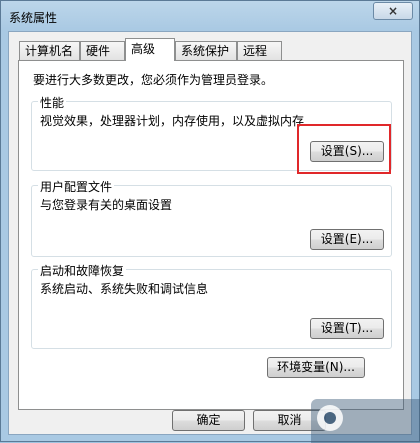 The image size is (420, 443). Describe the element at coordinates (52, 102) in the screenshot. I see `performance-title: 性能` at that location.